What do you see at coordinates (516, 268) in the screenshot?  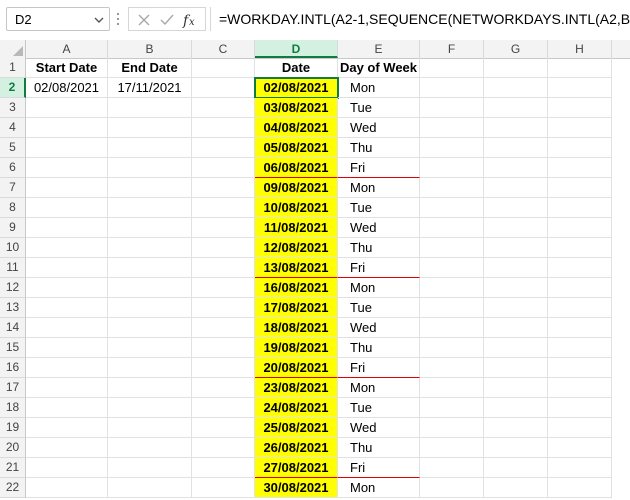 I see `cell-g11` at bounding box center [516, 268].